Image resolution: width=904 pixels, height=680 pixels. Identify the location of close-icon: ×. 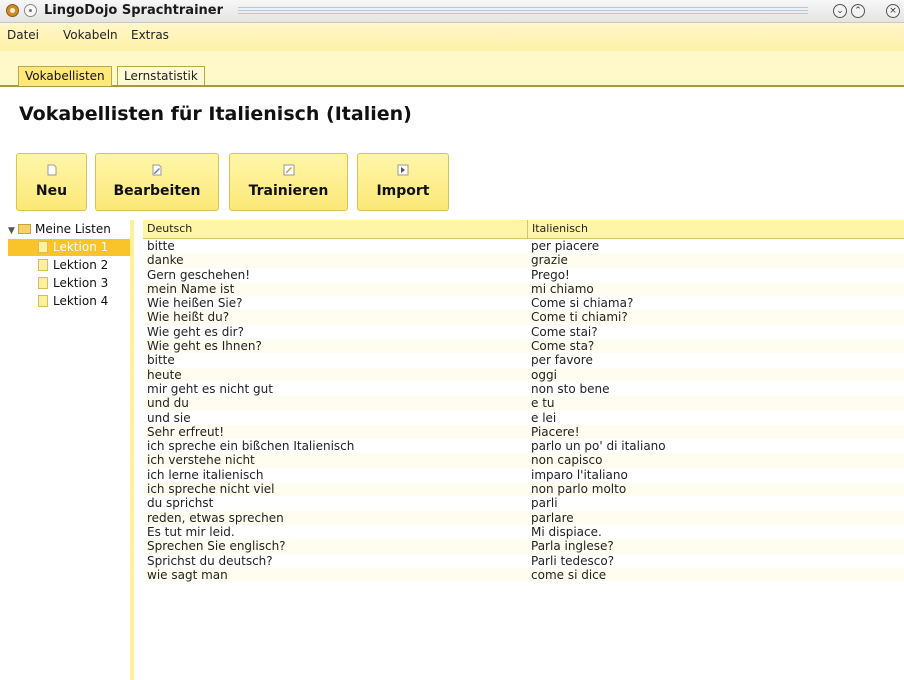
(893, 11).